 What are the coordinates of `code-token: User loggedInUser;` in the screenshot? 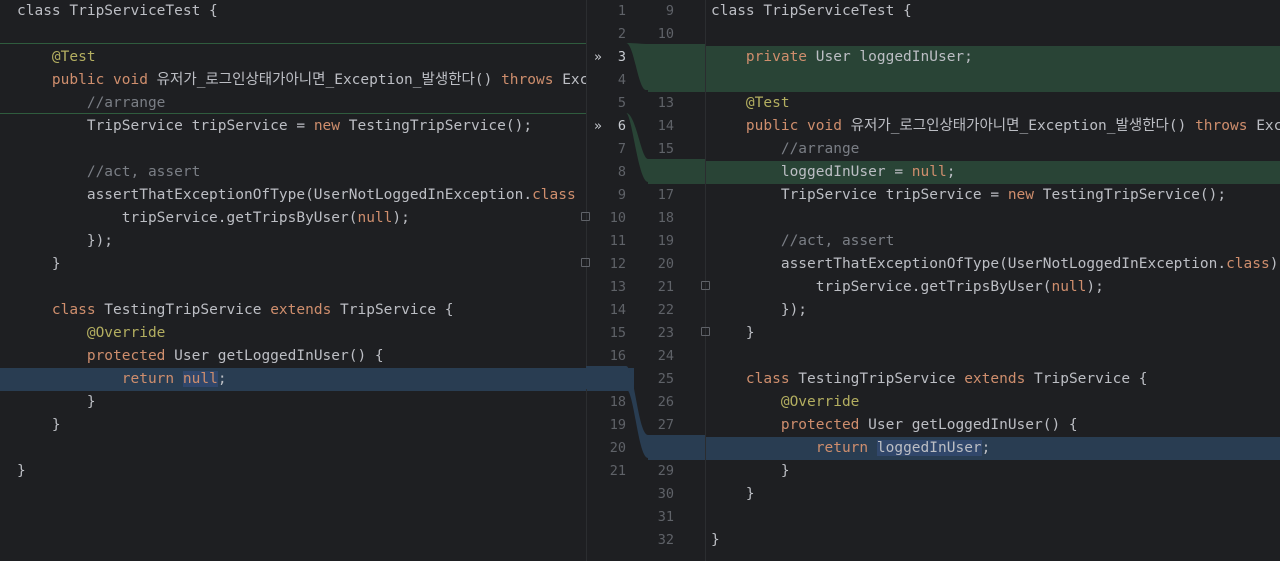 It's located at (890, 57).